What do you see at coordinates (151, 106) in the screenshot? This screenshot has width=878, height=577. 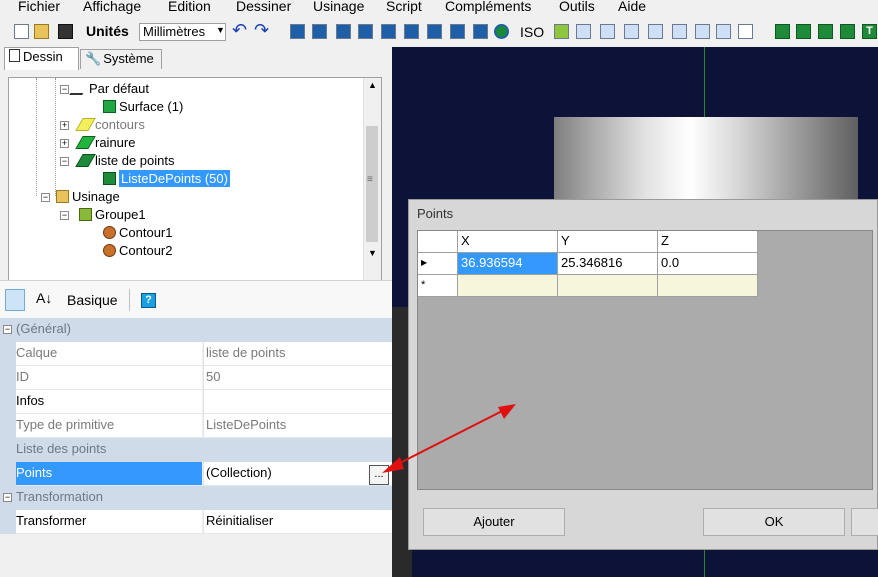 I see `tree-label-surface: Surface (1)` at bounding box center [151, 106].